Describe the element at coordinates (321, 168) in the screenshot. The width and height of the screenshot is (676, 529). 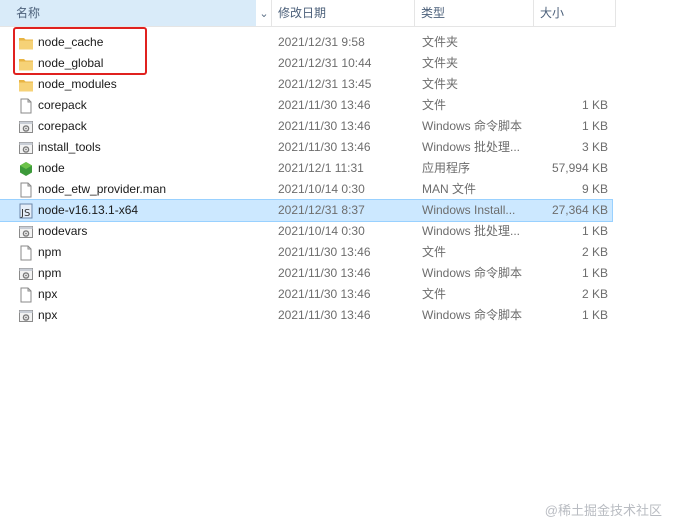
I see `file-date-modified: 2021/12/1 11:31` at that location.